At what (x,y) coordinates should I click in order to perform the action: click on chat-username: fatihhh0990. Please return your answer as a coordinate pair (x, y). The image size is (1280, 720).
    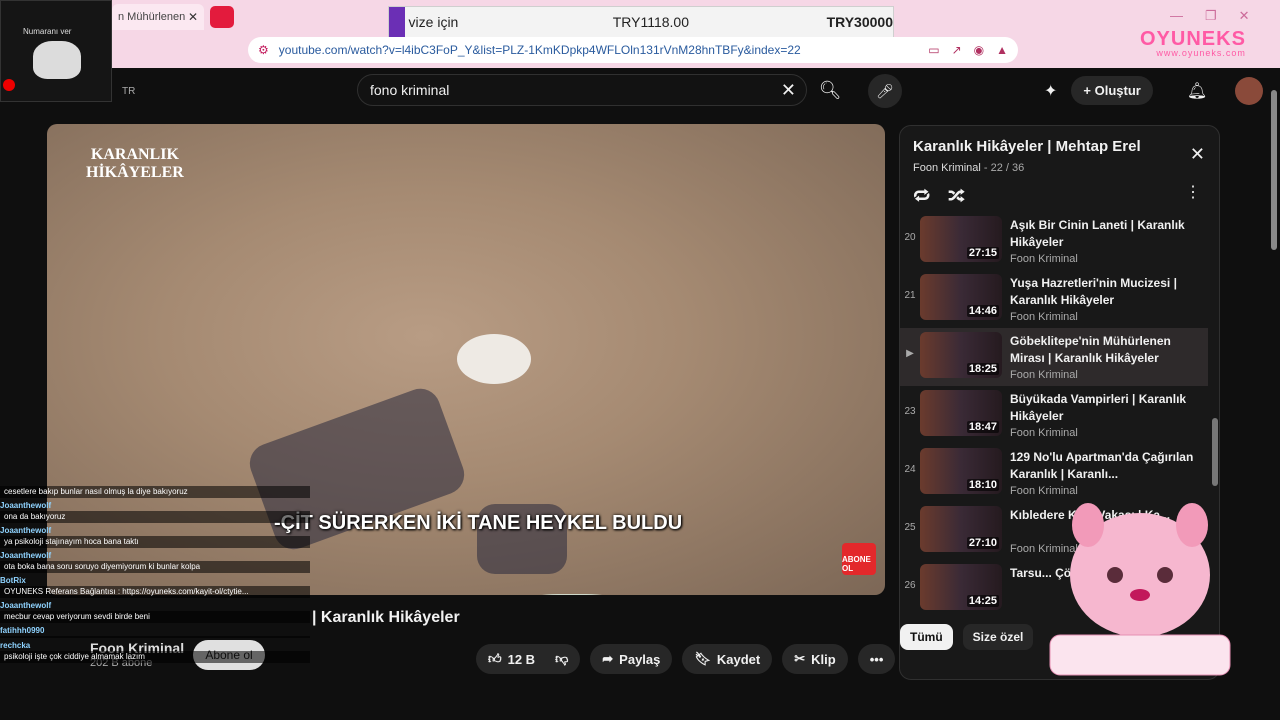
    Looking at the image, I should click on (22, 630).